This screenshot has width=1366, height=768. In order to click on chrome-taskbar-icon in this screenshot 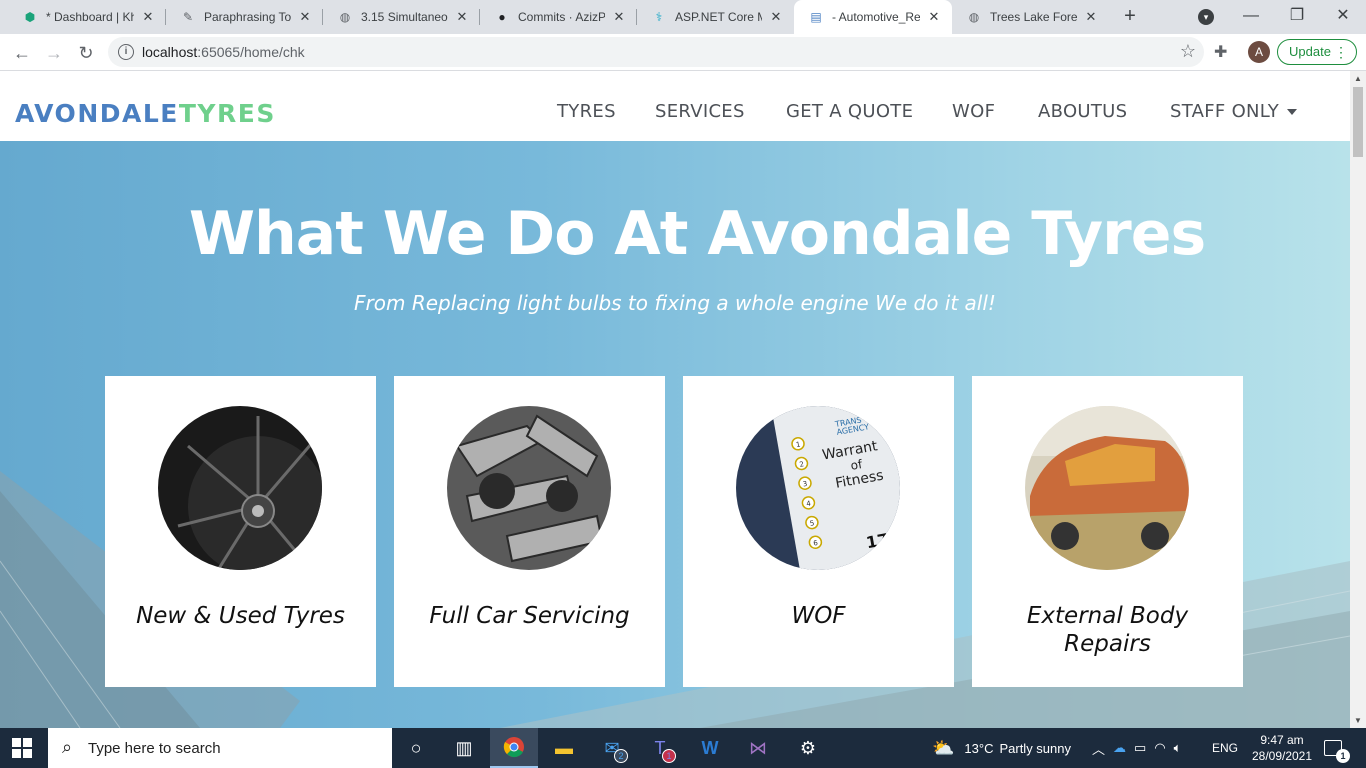, I will do `click(514, 748)`.